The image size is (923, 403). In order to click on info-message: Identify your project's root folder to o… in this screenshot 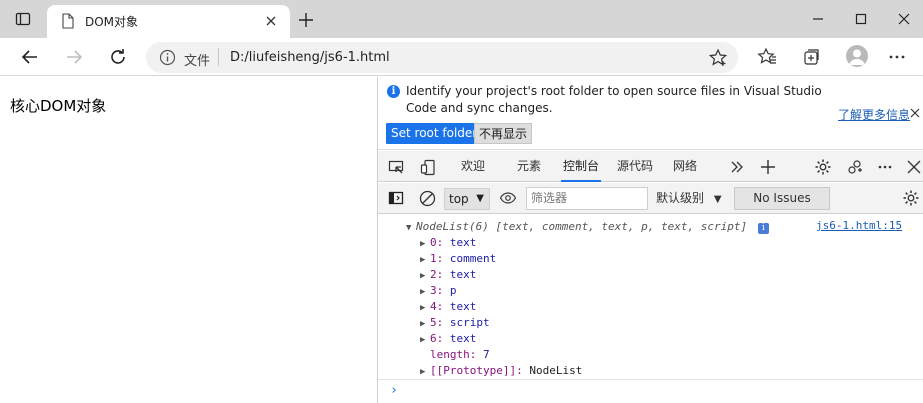, I will do `click(614, 99)`.